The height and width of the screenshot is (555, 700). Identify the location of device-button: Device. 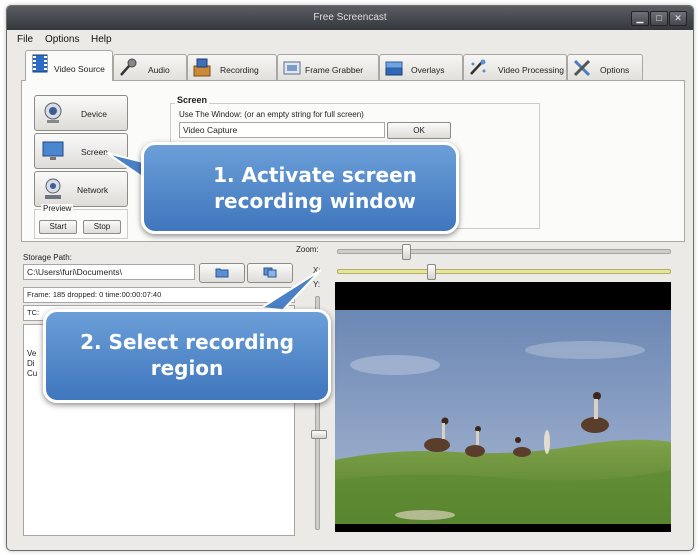
(81, 113).